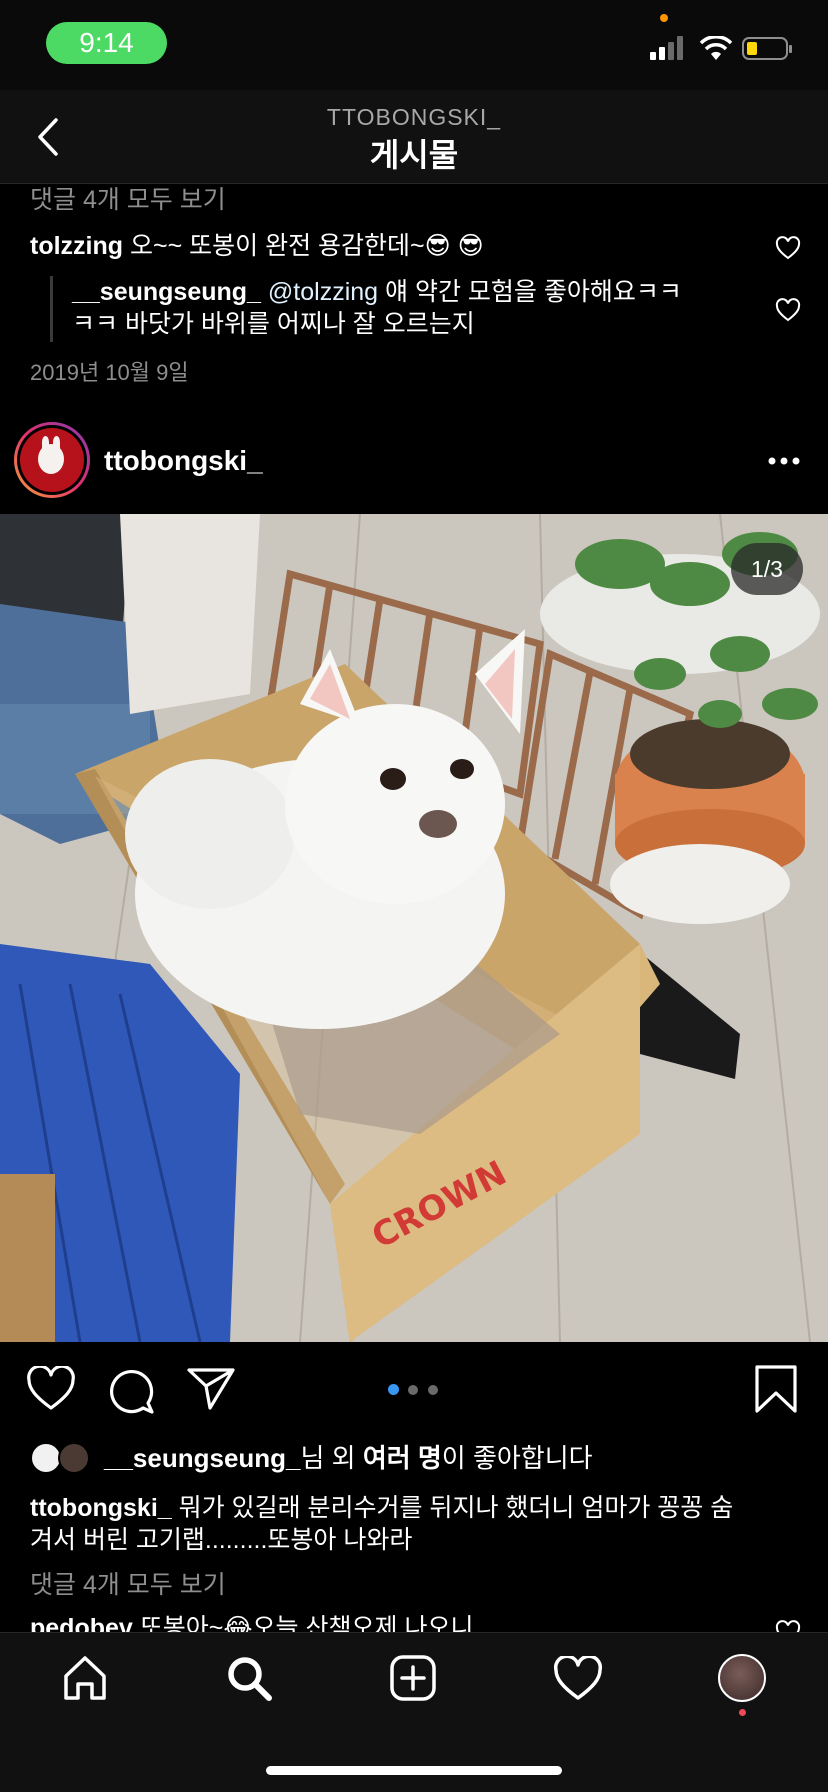 The height and width of the screenshot is (1792, 828). I want to click on reply-mention: @tolzzing, so click(323, 292).